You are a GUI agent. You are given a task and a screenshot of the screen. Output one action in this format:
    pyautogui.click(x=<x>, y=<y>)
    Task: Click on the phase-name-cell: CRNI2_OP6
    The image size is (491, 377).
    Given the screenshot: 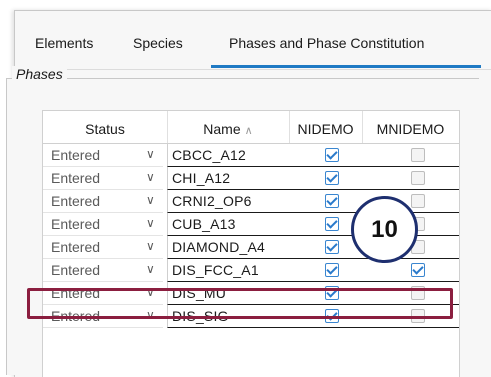 What is the action you would take?
    pyautogui.click(x=228, y=201)
    